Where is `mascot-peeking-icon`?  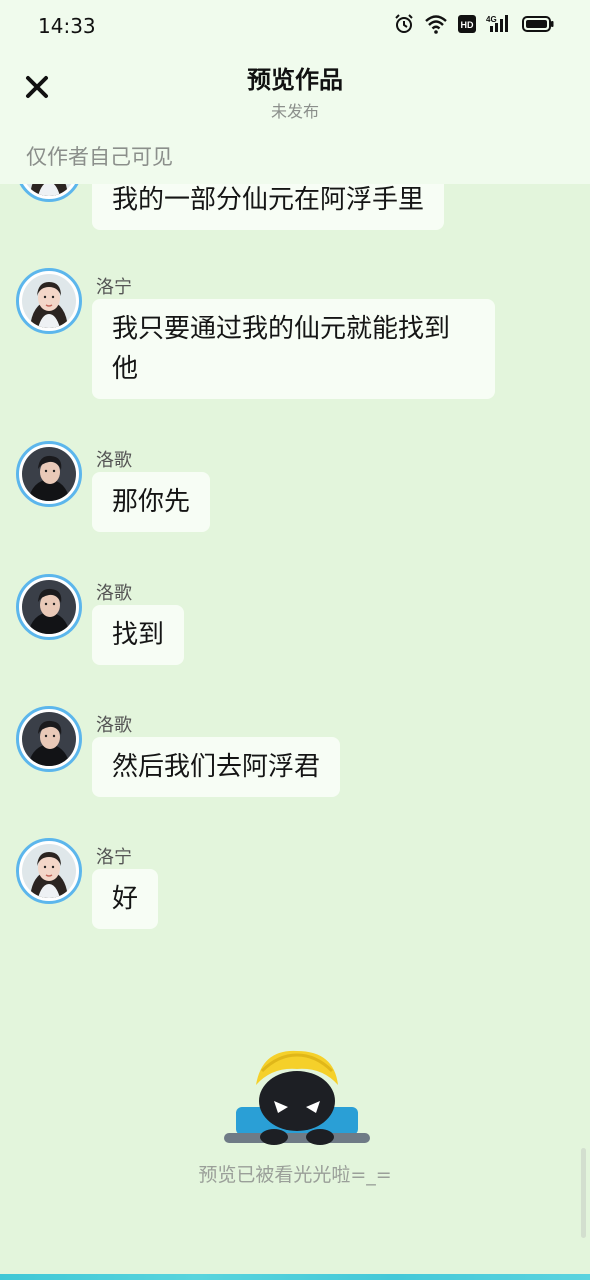 mascot-peeking-icon is located at coordinates (297, 1099).